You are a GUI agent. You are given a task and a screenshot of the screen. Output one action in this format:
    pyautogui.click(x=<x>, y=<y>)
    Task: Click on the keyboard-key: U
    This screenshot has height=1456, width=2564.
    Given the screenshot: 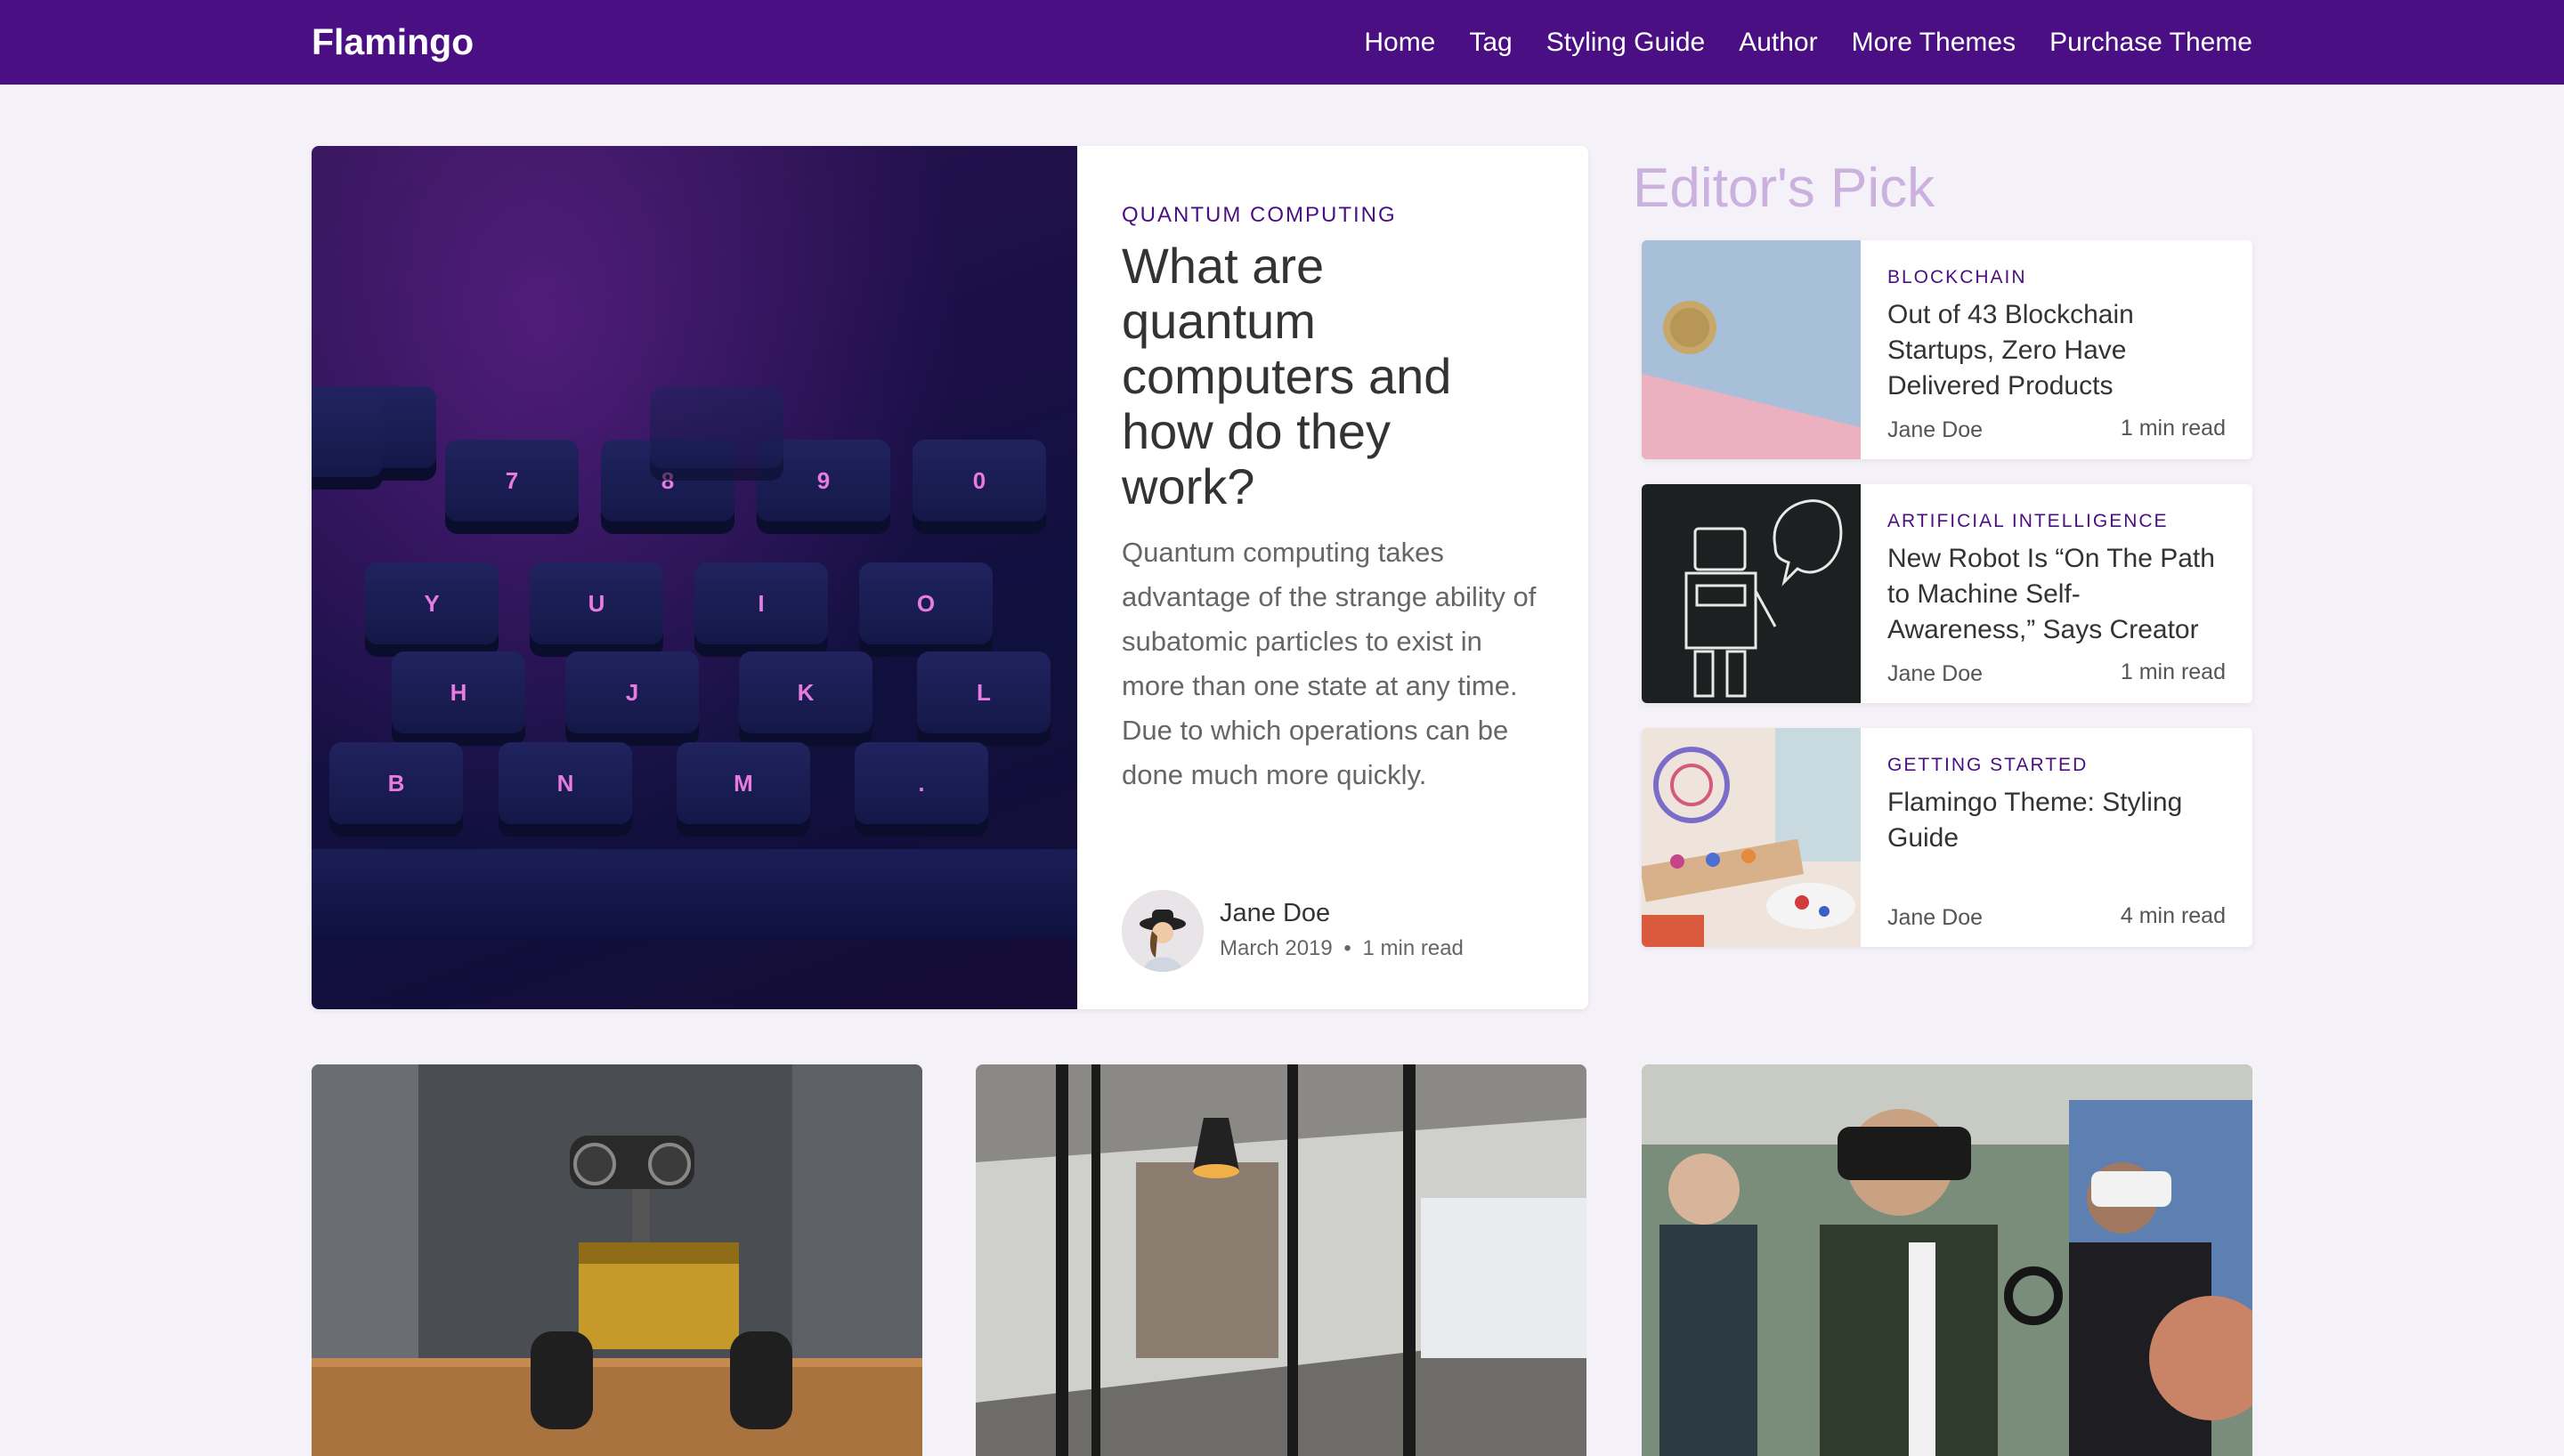 What is the action you would take?
    pyautogui.click(x=596, y=603)
    